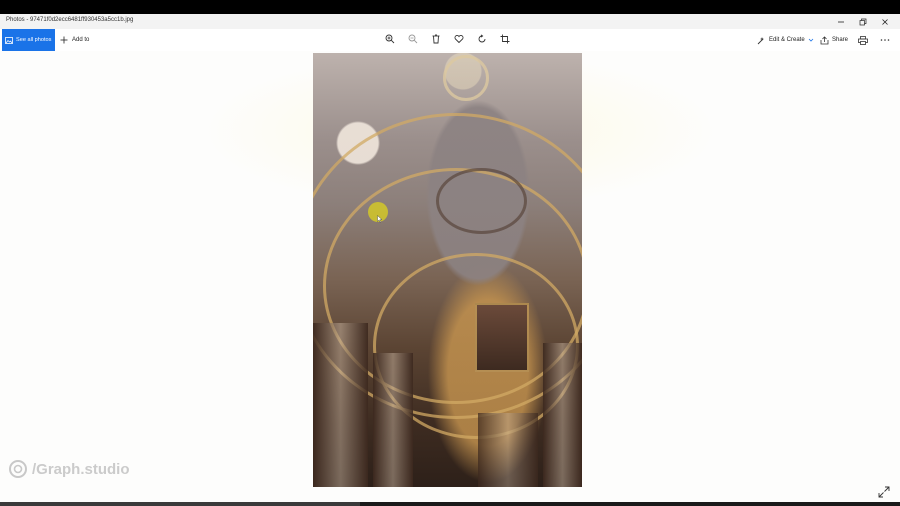 This screenshot has width=900, height=506. Describe the element at coordinates (18, 469) in the screenshot. I see `graph-studio-logo-icon` at that location.